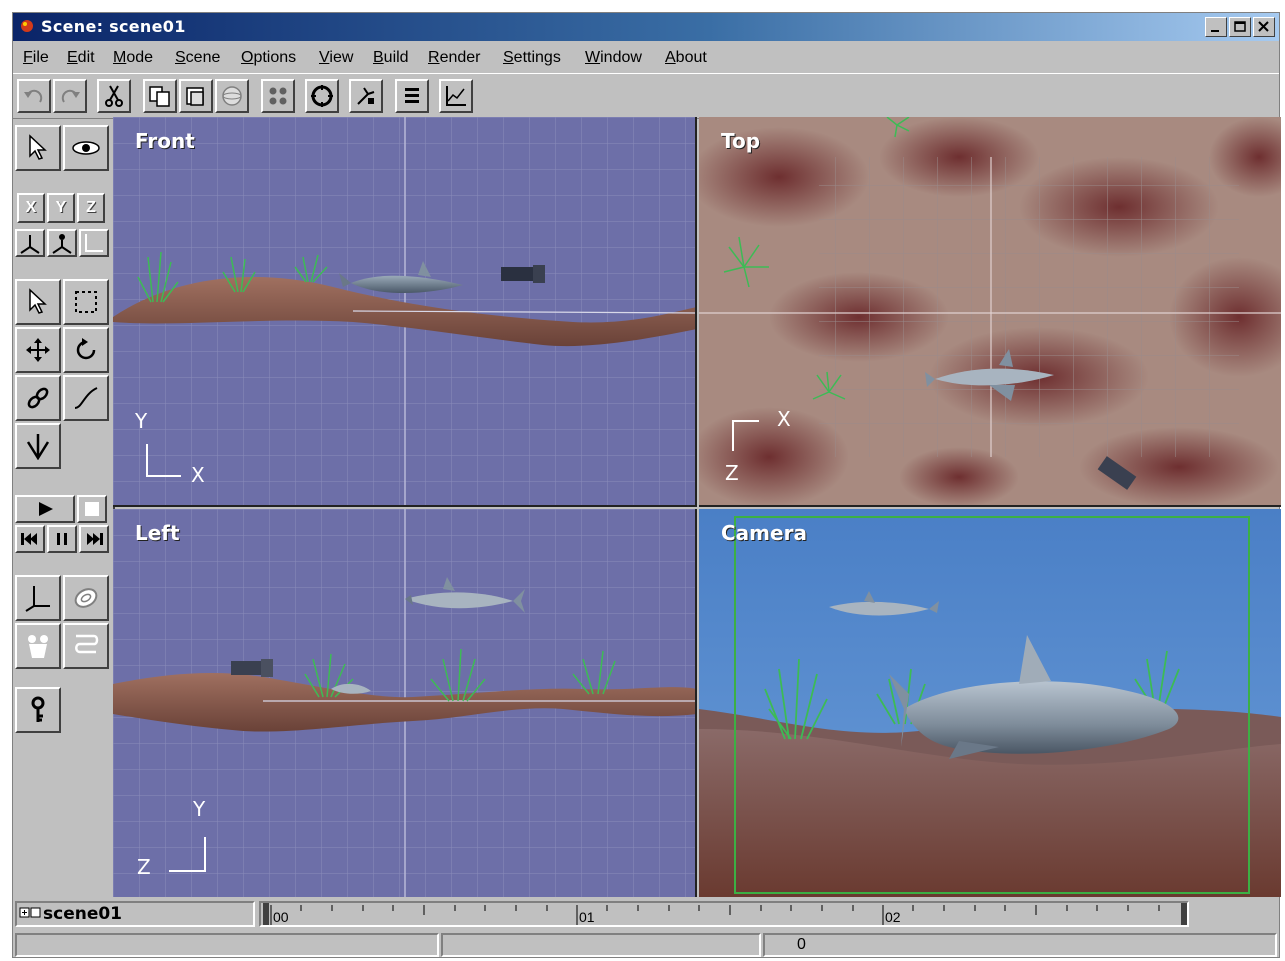  I want to click on axis-z-toggle: Z, so click(91, 208).